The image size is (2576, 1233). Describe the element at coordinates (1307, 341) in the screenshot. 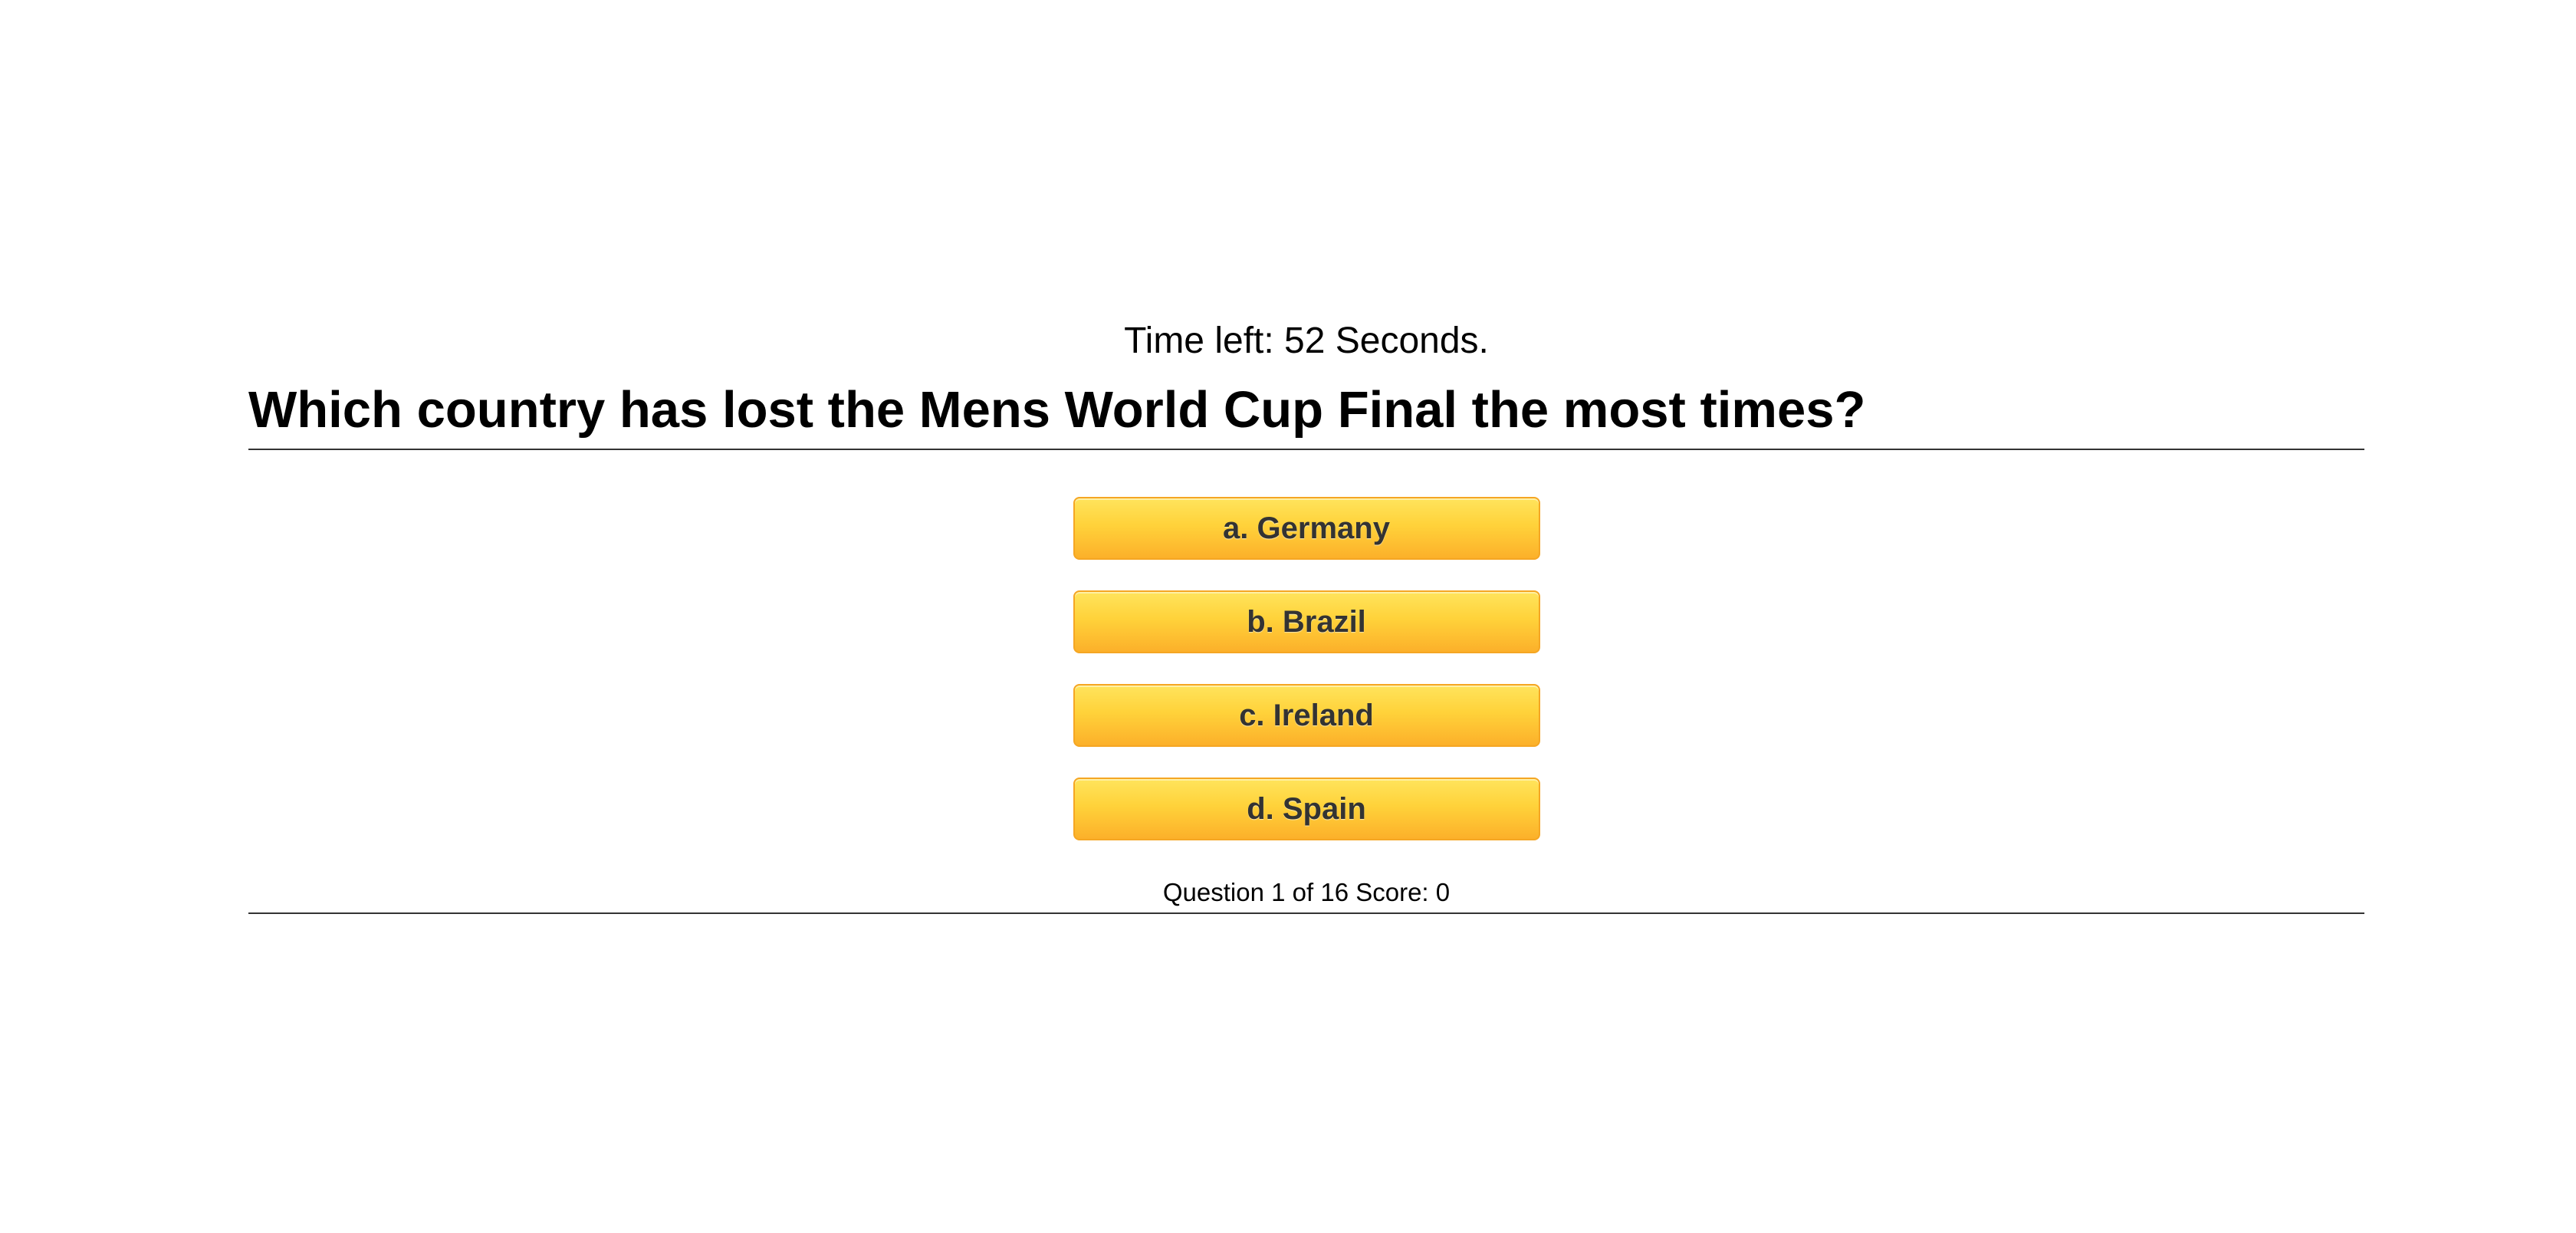

I see `time-left-label: Time left: 52 Seconds.` at that location.